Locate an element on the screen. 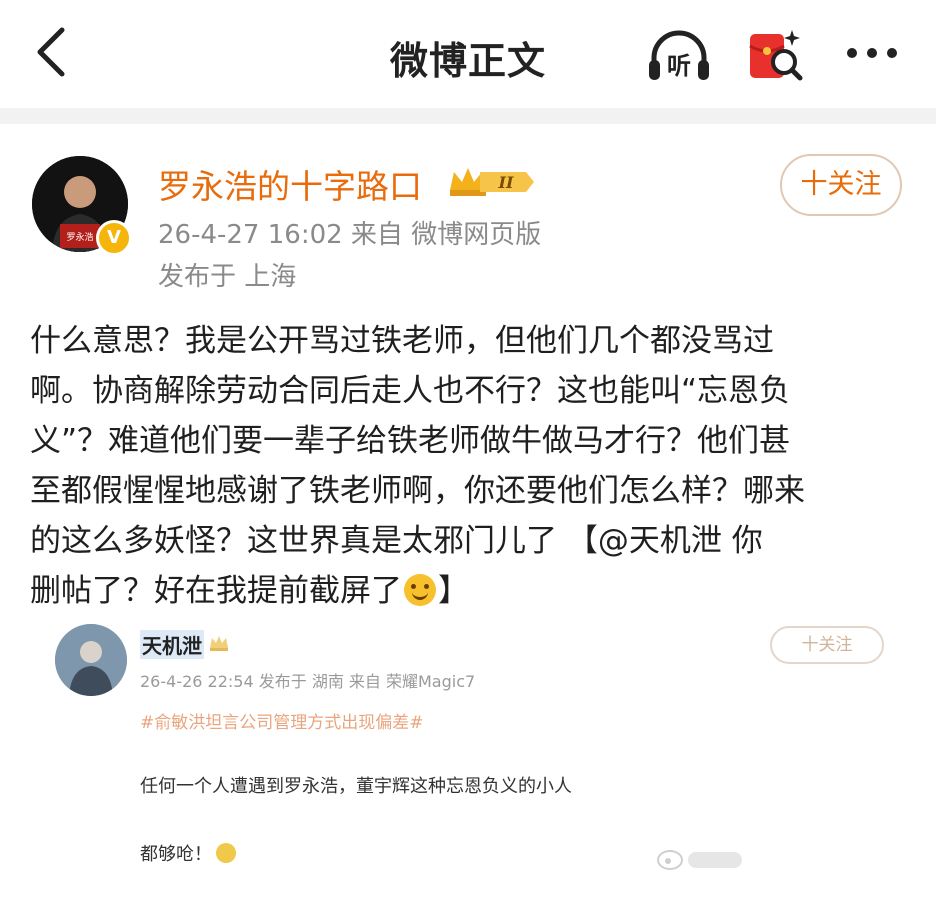  post-body-line: 至都假惺惺地感谢了铁老师啊，你还要他们怎么样？哪来 is located at coordinates (417, 491).